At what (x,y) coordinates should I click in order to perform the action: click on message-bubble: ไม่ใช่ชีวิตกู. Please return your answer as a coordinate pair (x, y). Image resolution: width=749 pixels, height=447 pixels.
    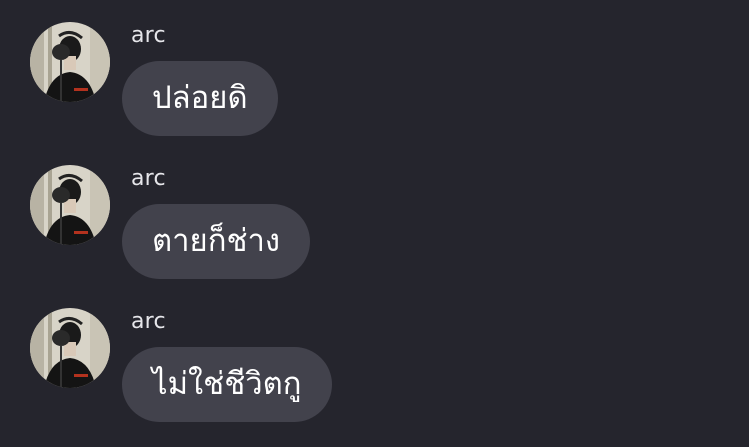
    Looking at the image, I should click on (227, 384).